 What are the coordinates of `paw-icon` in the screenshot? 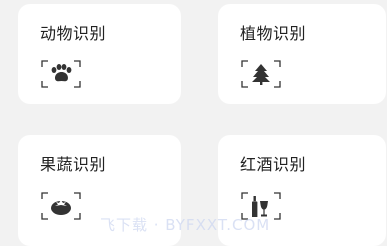 It's located at (61, 74).